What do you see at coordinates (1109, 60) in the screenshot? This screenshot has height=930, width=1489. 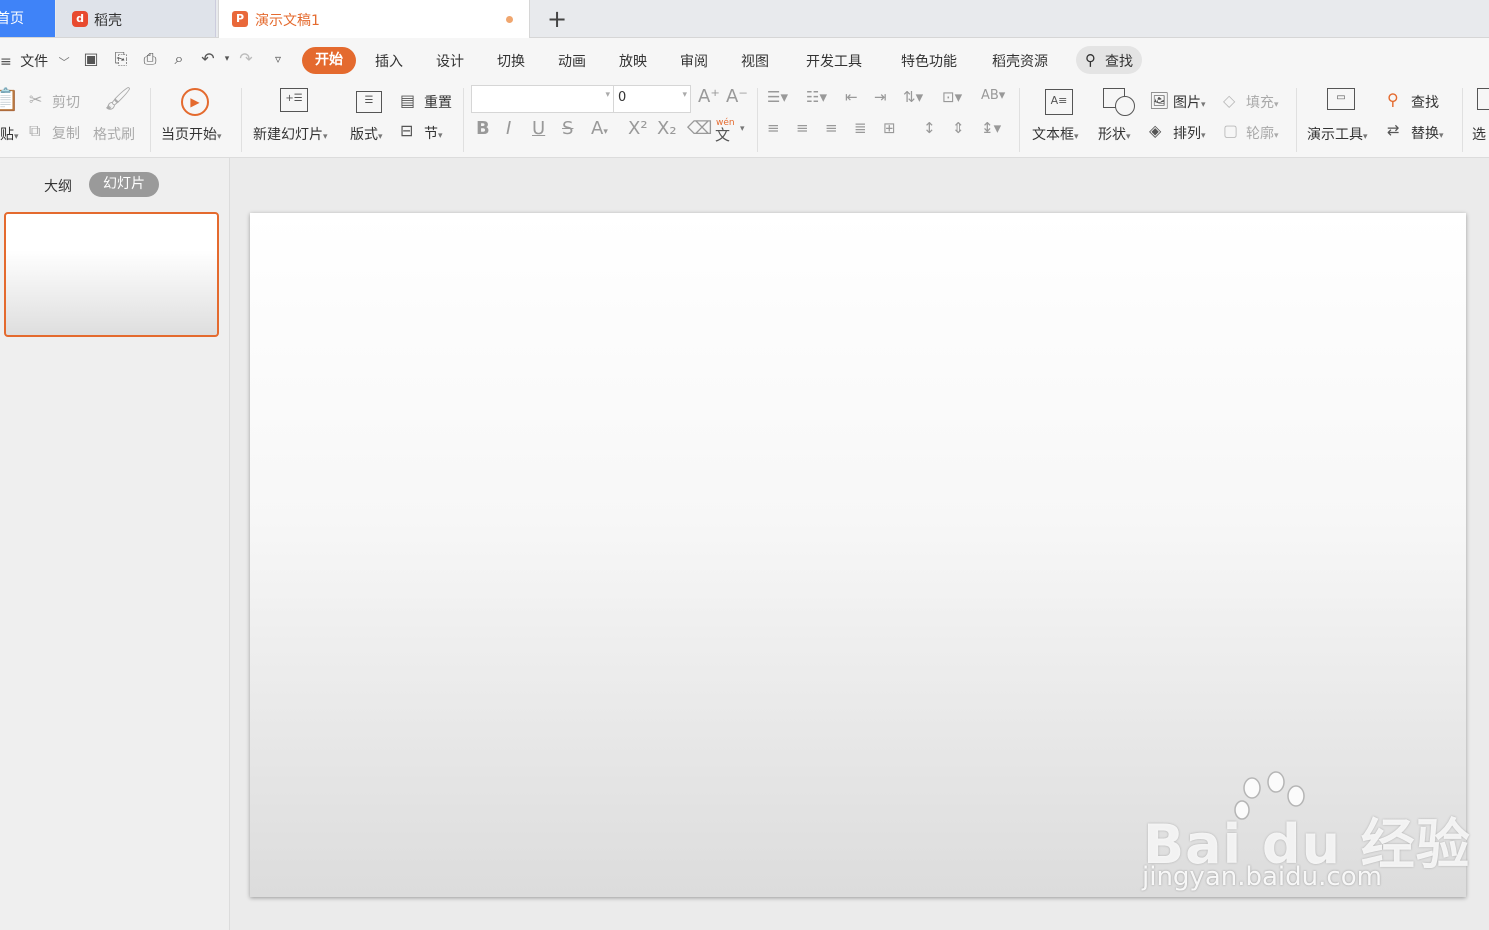 I see `search-button: ⚲ 查找` at bounding box center [1109, 60].